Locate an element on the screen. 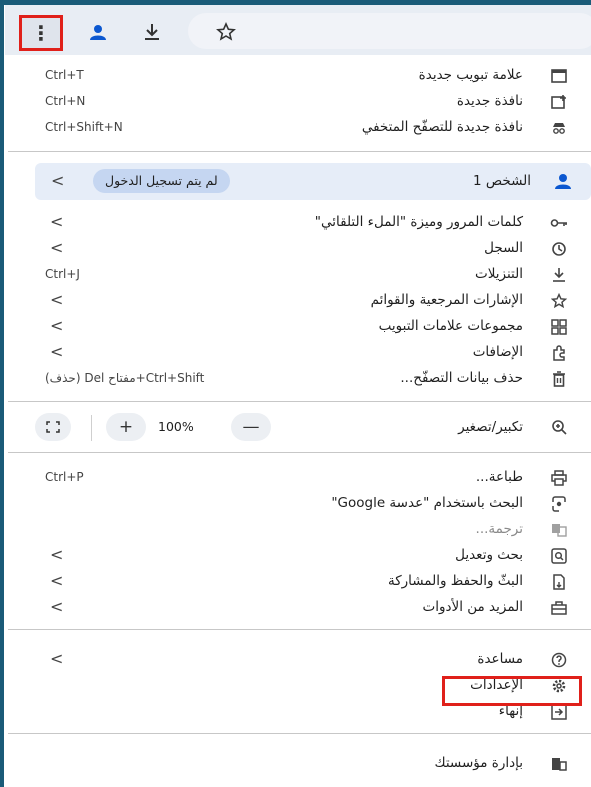  history-icon is located at coordinates (559, 249).